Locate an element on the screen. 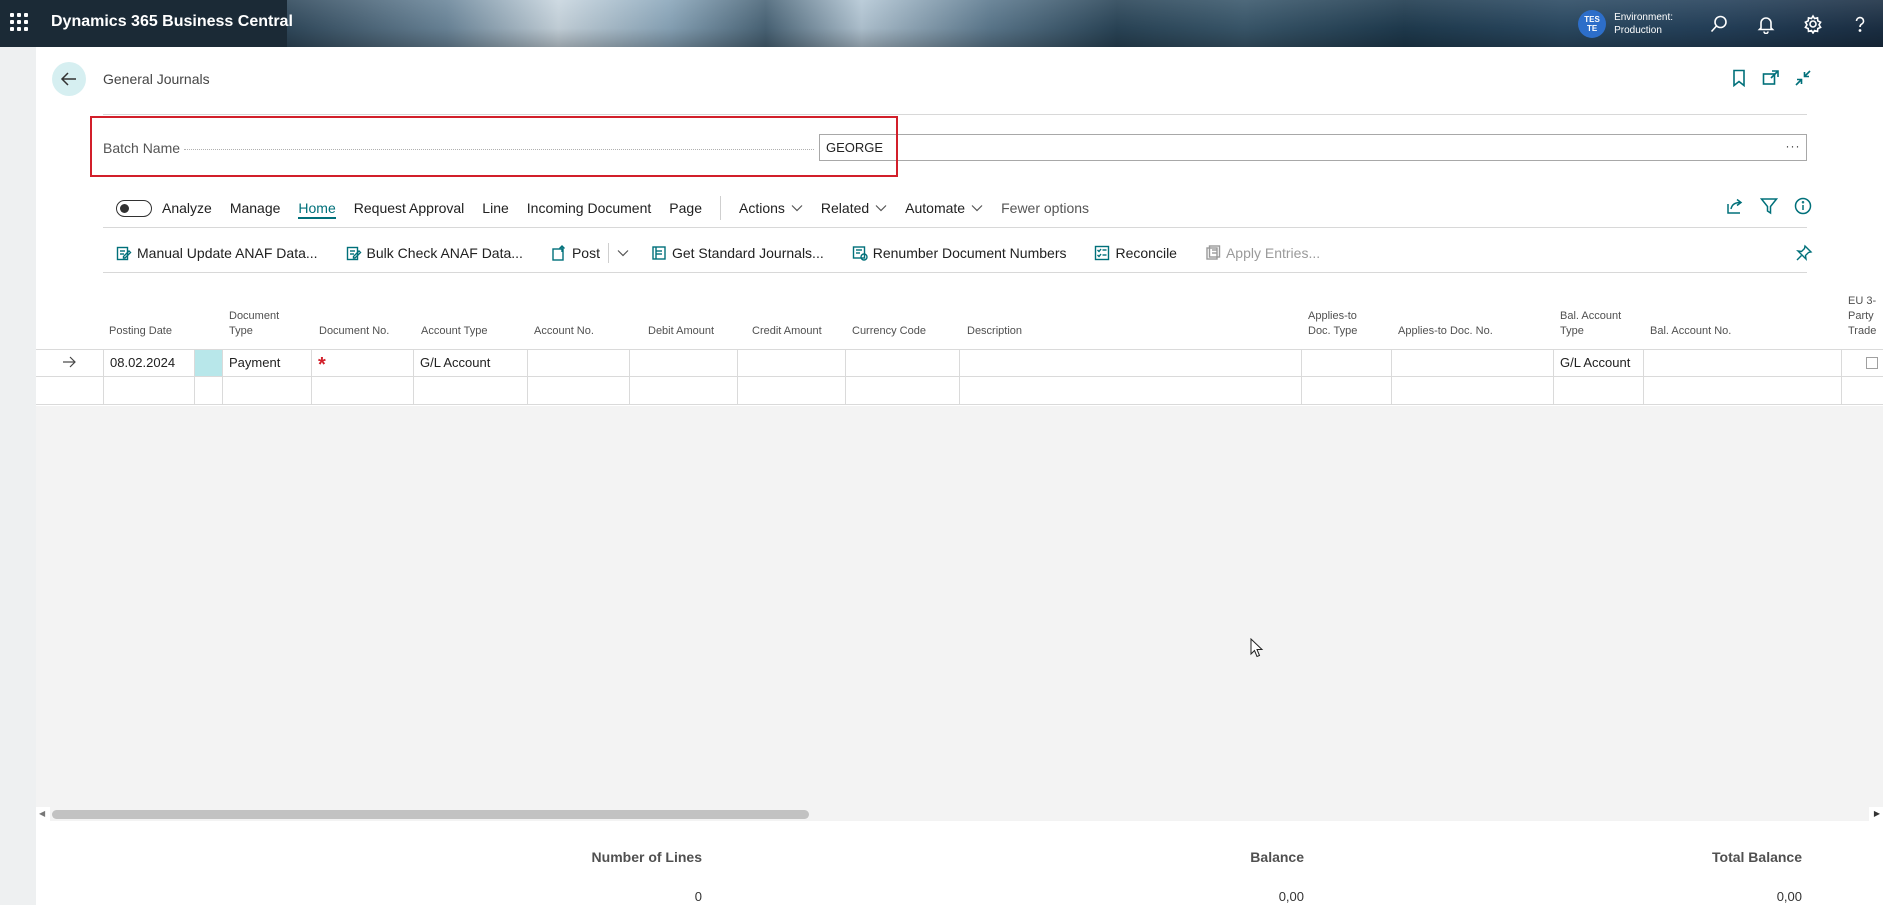 The height and width of the screenshot is (905, 1883). collapse-icon is located at coordinates (1803, 78).